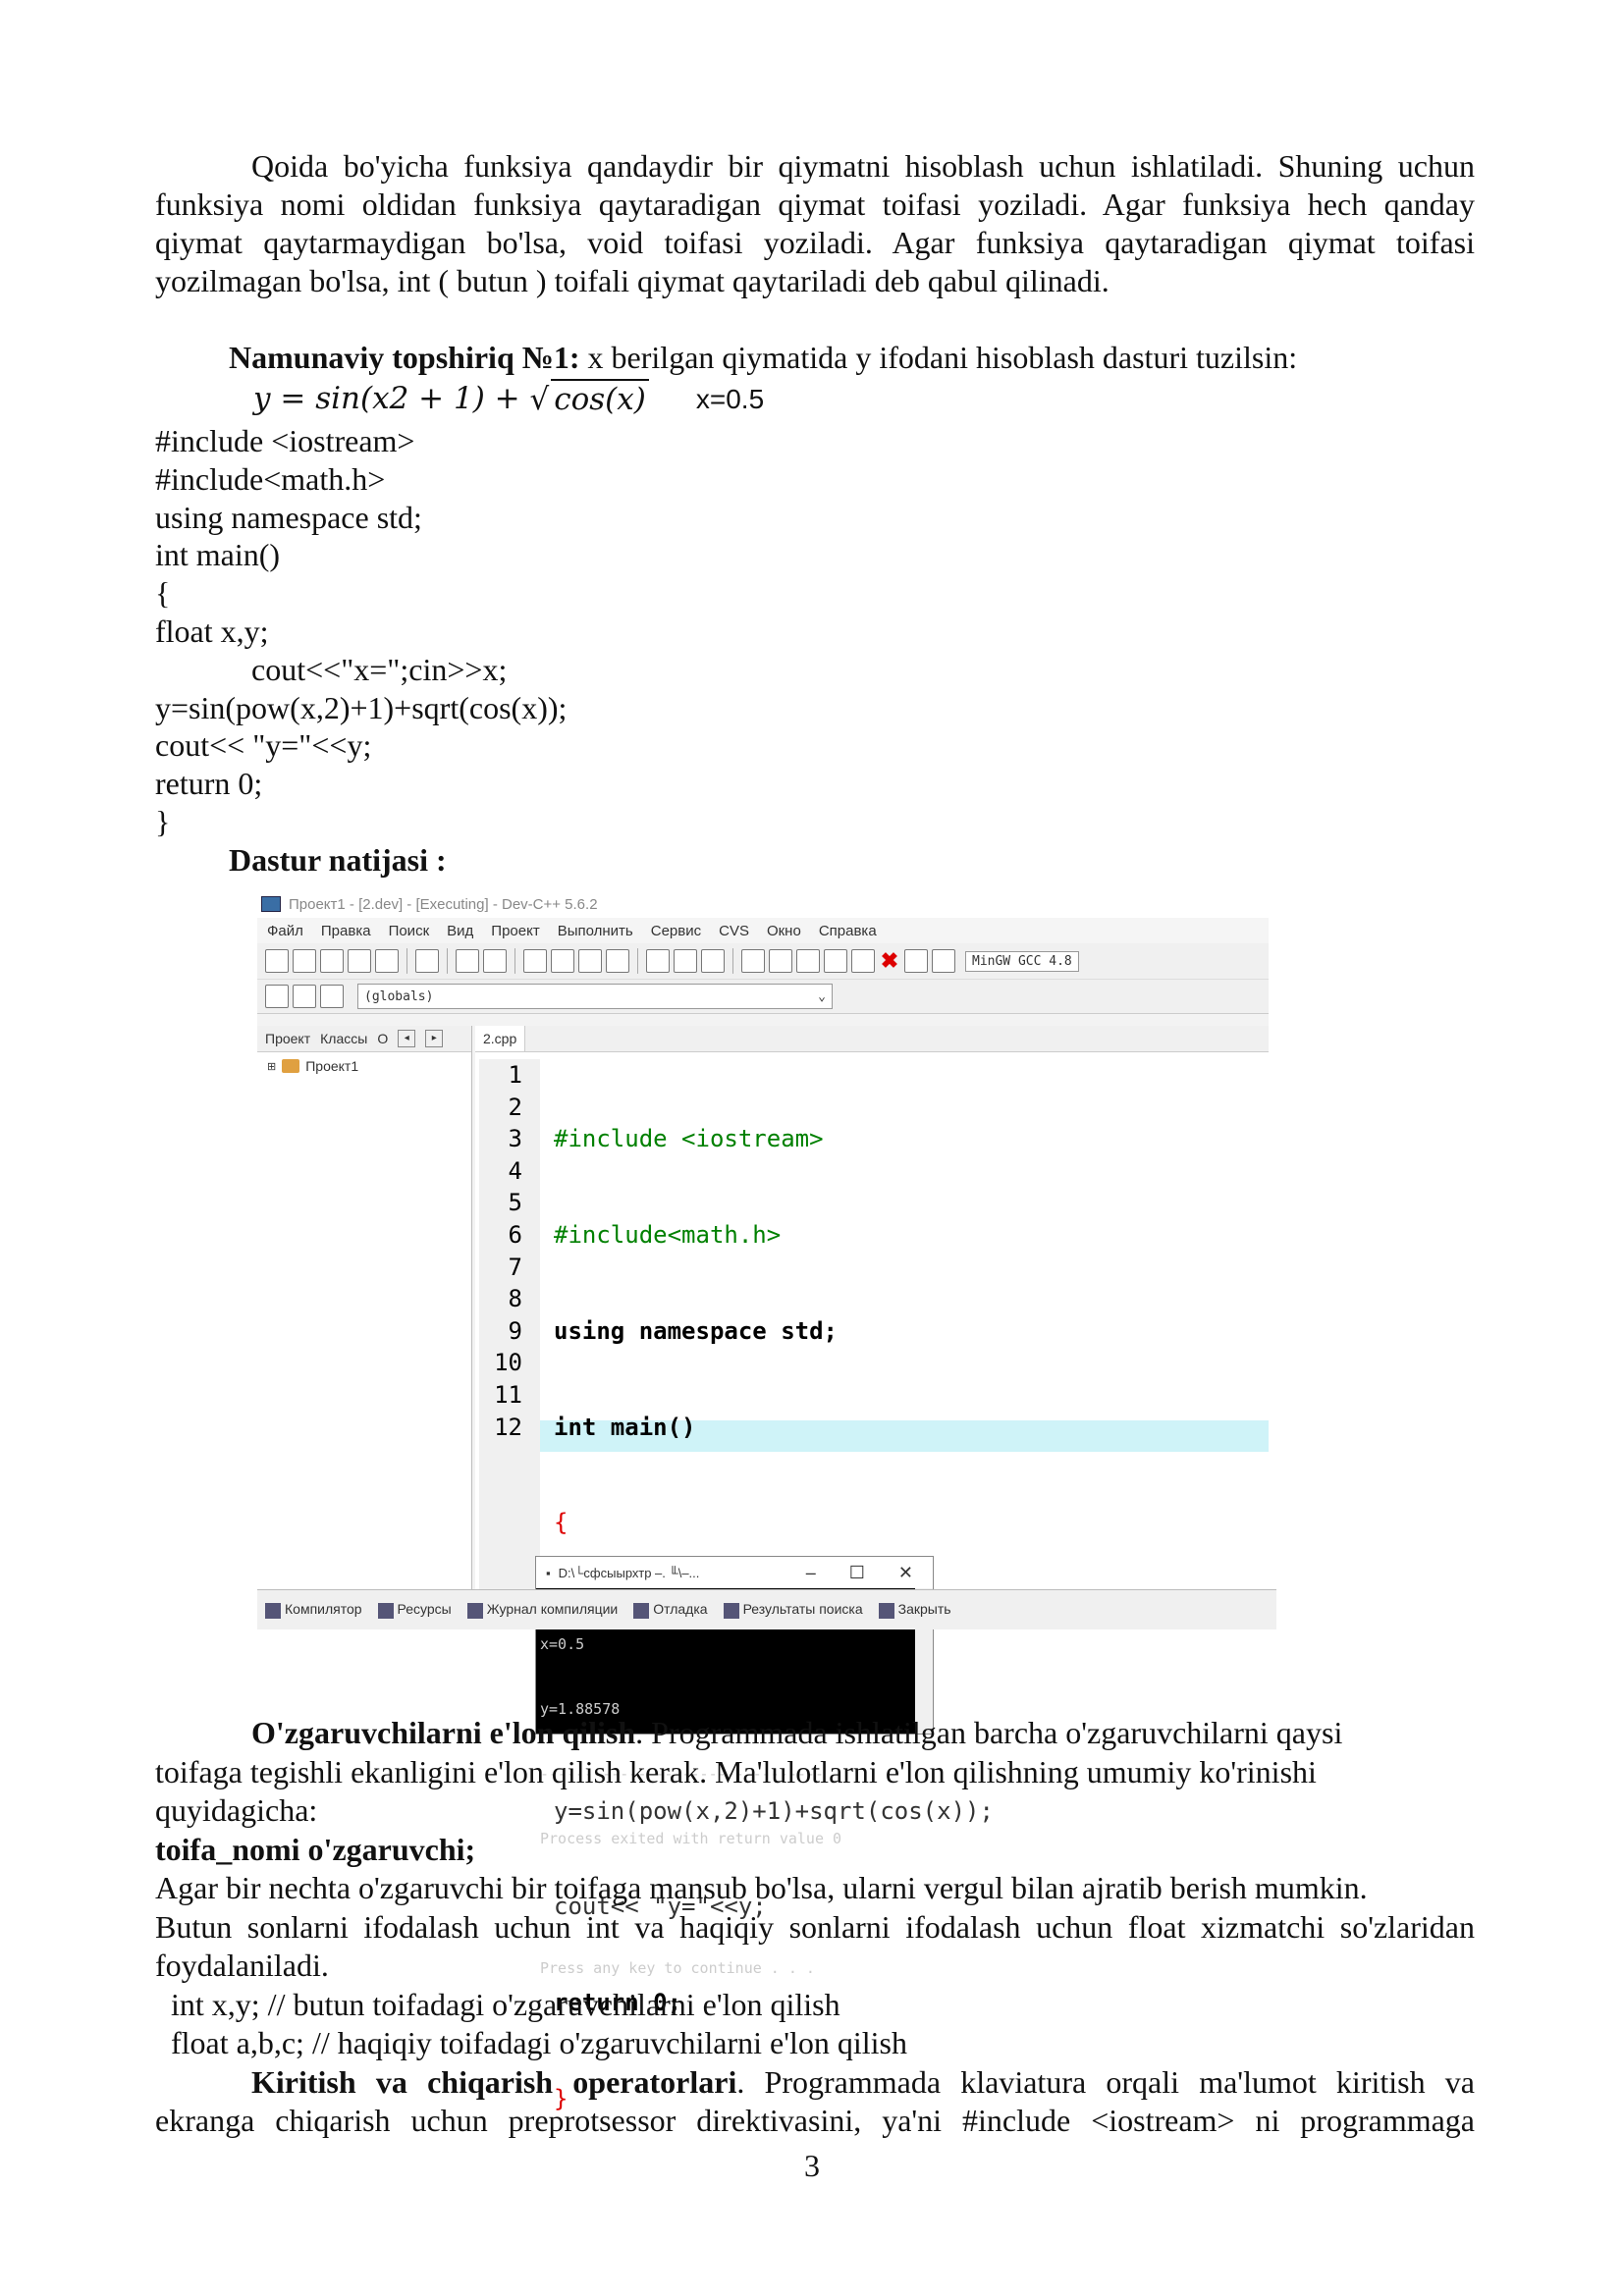 The height and width of the screenshot is (2296, 1624). Describe the element at coordinates (287, 1039) in the screenshot. I see `tab-project: Проект` at that location.